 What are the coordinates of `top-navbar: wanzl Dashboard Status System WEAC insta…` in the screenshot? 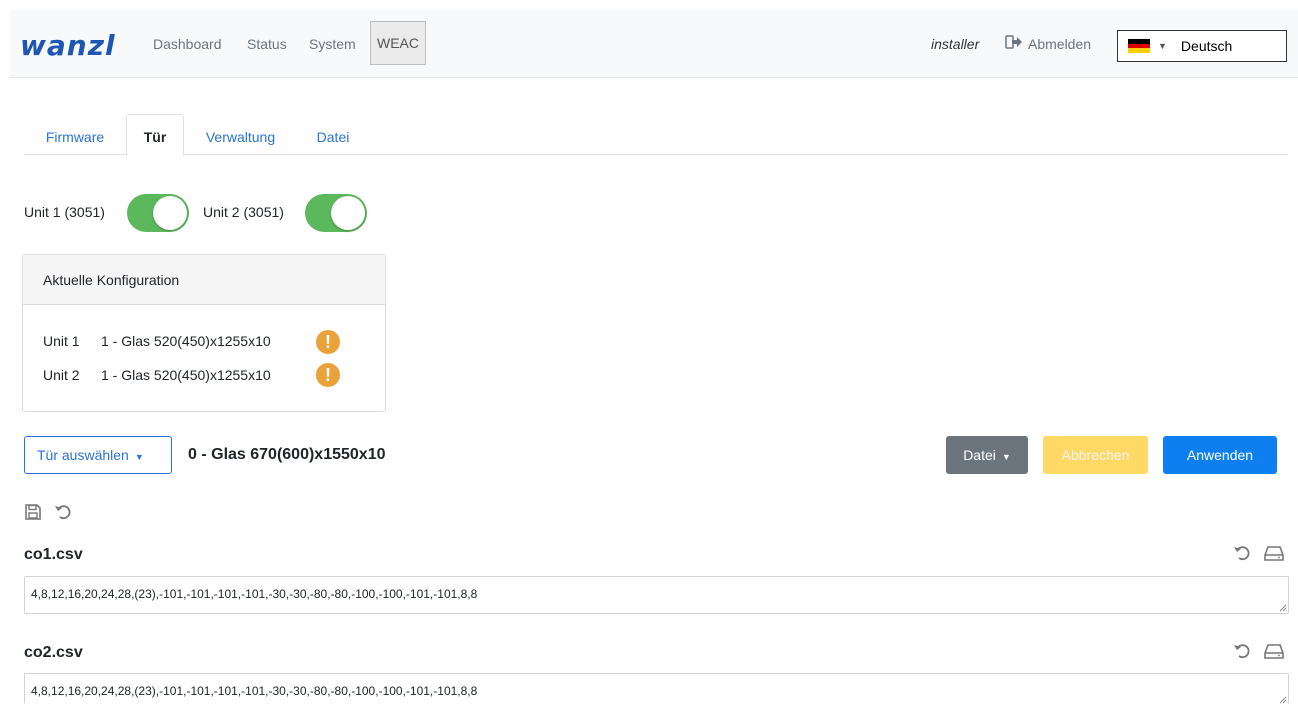 It's located at (654, 44).